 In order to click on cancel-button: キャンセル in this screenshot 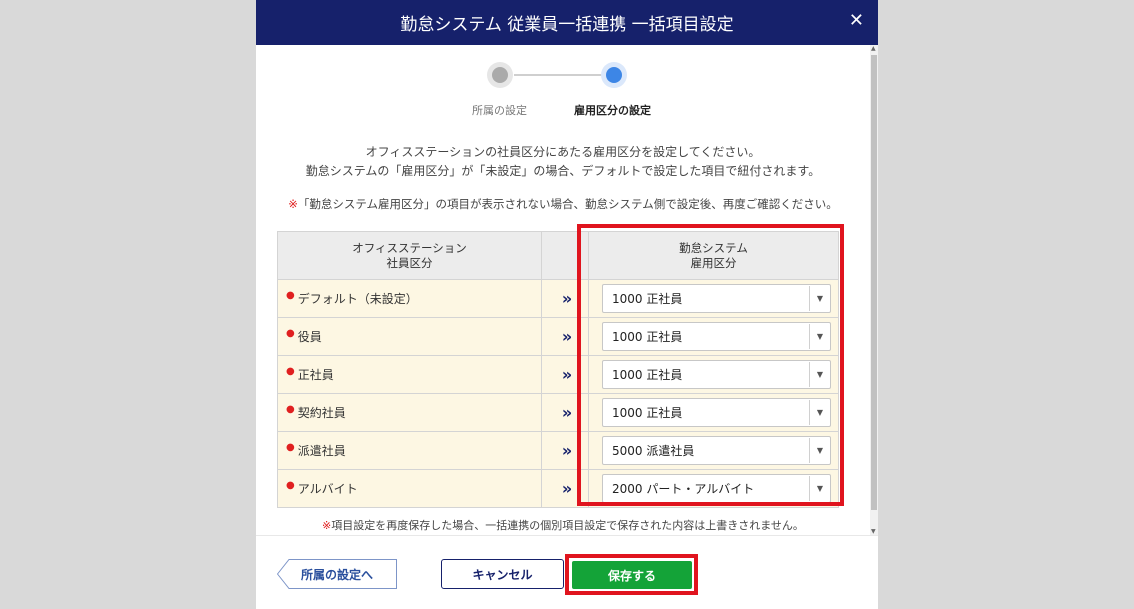, I will do `click(502, 574)`.